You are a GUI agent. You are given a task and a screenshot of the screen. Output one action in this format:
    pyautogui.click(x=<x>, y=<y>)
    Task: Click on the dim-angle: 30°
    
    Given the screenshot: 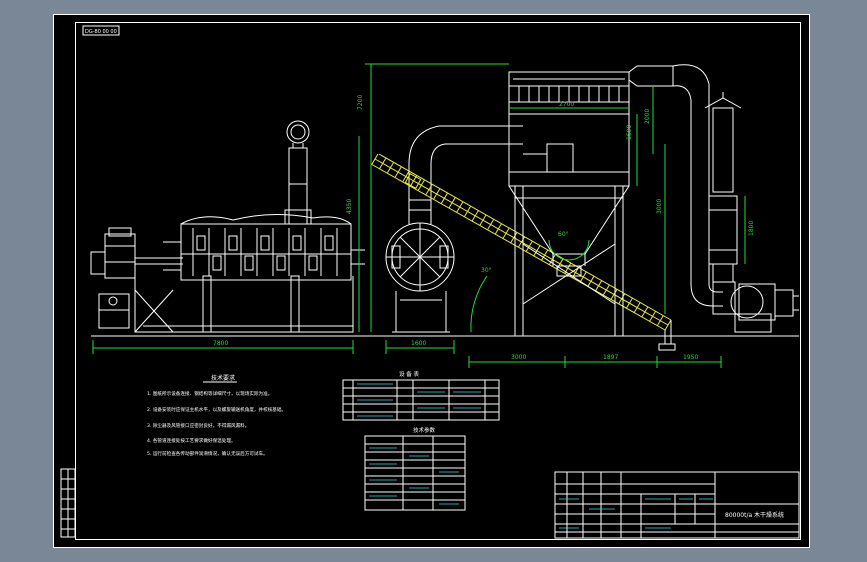 What is the action you would take?
    pyautogui.click(x=486, y=270)
    